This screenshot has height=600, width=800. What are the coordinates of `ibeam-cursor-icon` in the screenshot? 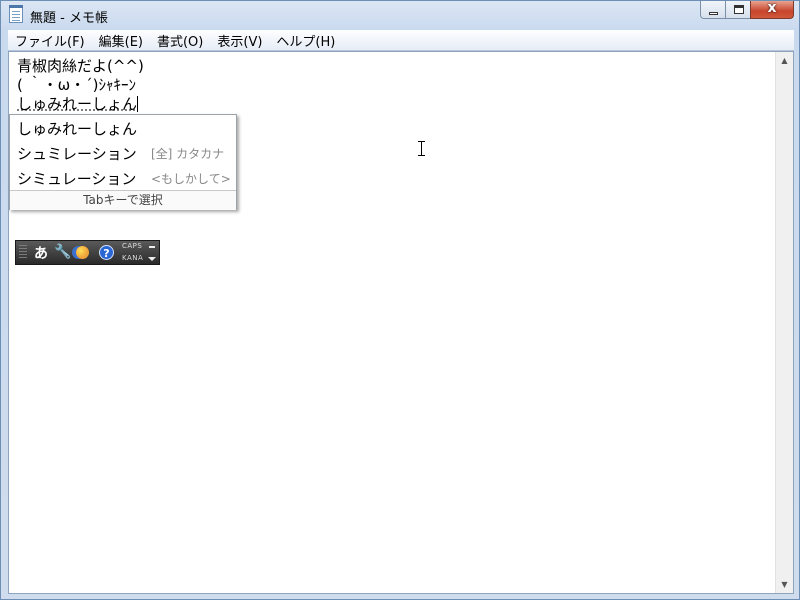 It's located at (421, 148).